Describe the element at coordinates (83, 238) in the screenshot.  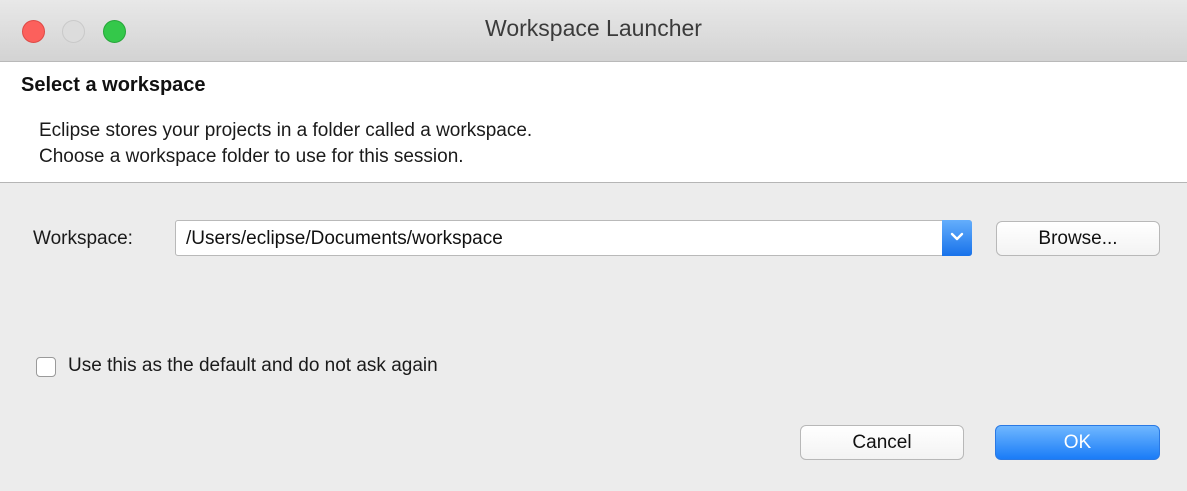
I see `workspace-label: Workspace:` at that location.